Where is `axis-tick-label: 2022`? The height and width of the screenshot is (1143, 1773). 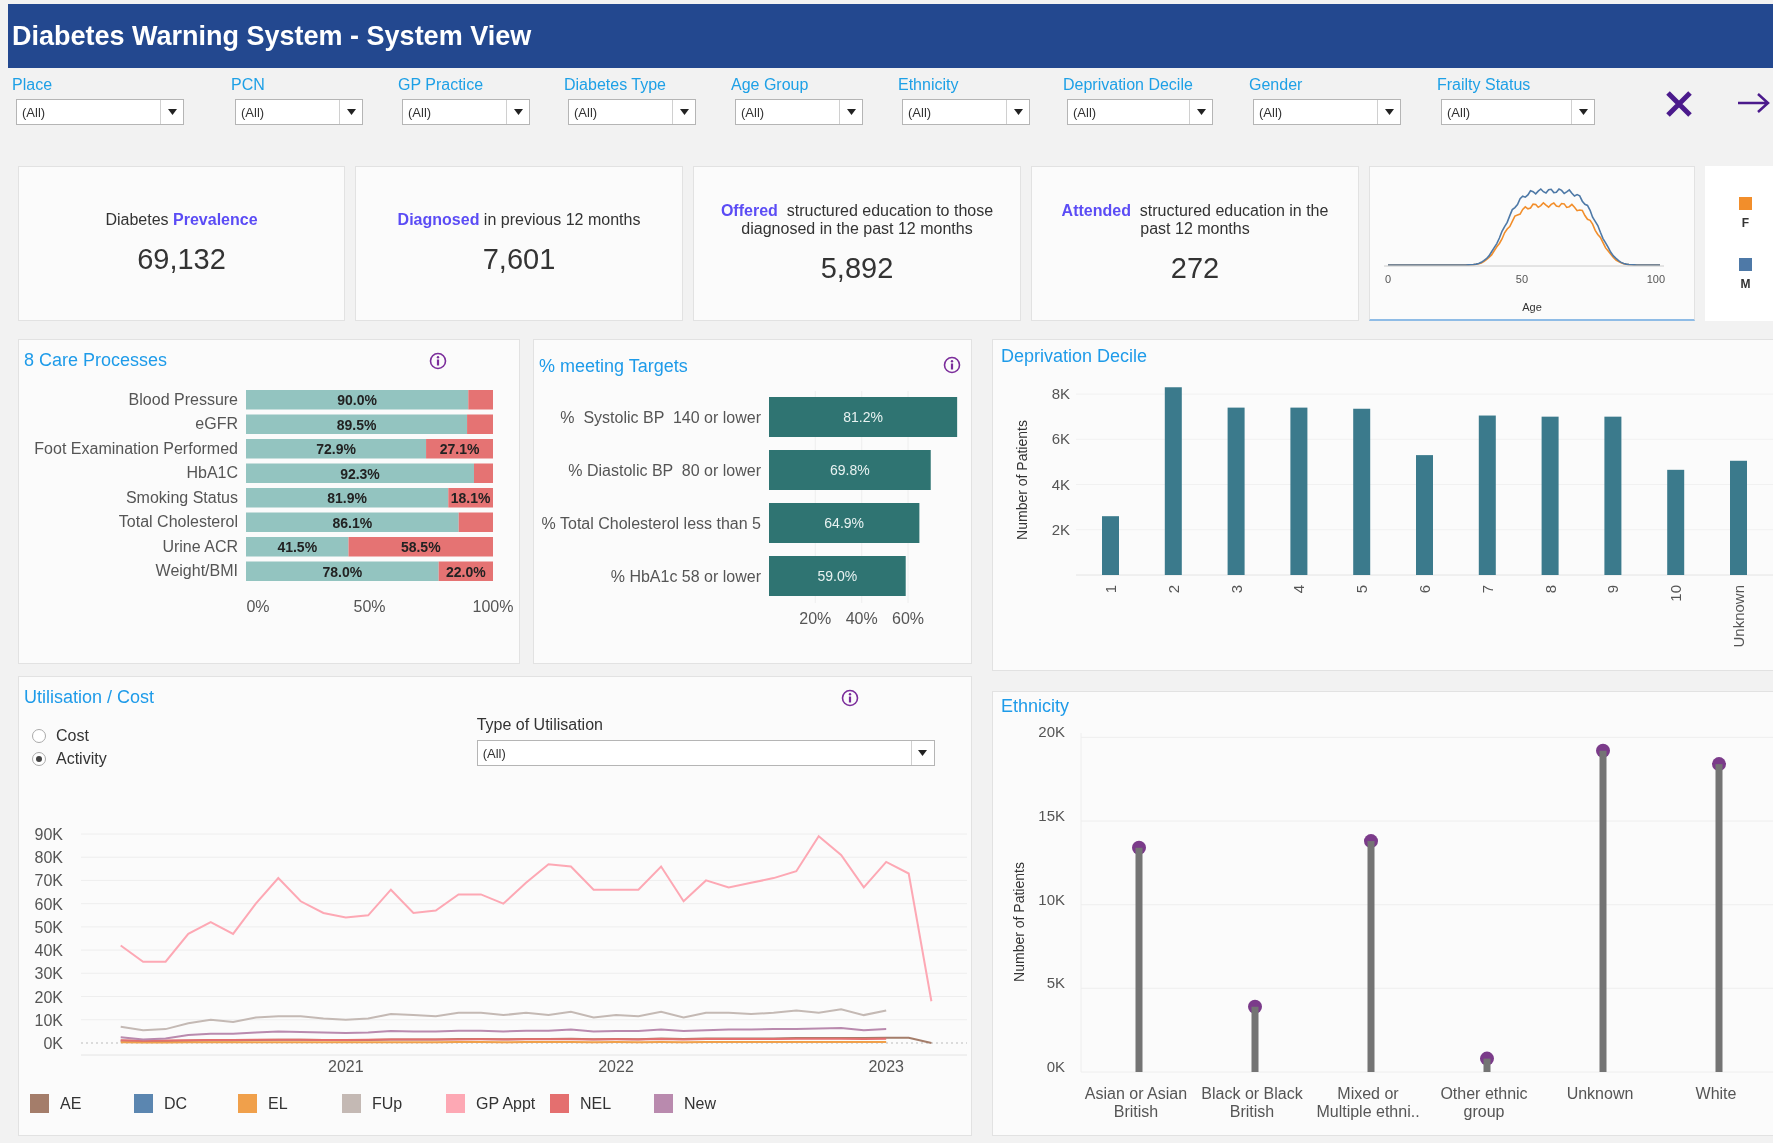
axis-tick-label: 2022 is located at coordinates (616, 1066).